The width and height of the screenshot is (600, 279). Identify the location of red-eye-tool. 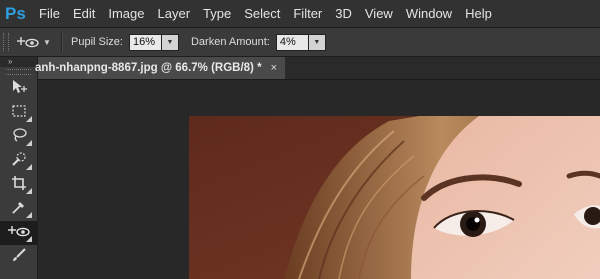
(18, 233).